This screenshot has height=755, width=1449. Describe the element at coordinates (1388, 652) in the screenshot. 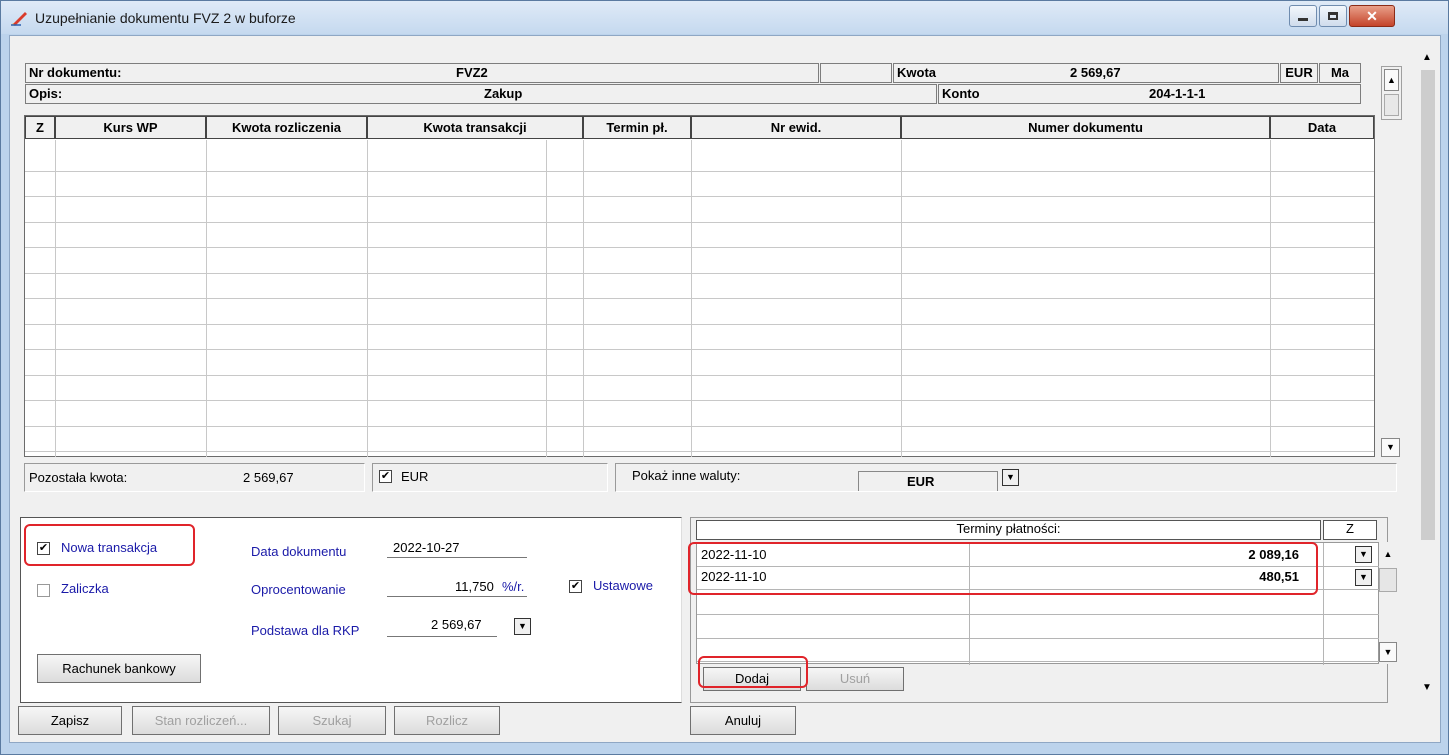

I see `terminy-scroll-down-icon: ▼` at that location.